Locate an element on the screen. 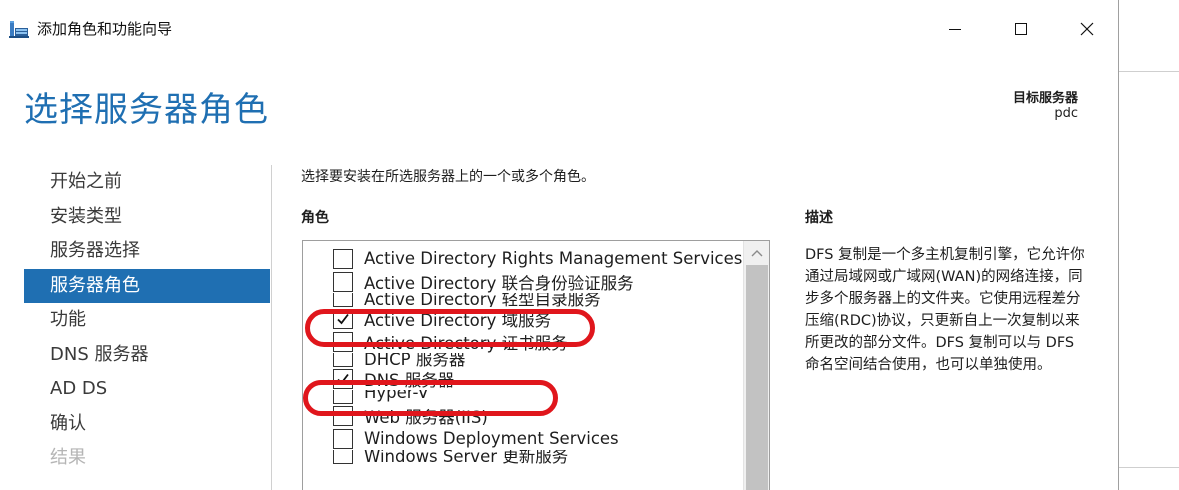 This screenshot has width=1179, height=490. title-bar: 添加角色和功能向导 is located at coordinates (559, 29).